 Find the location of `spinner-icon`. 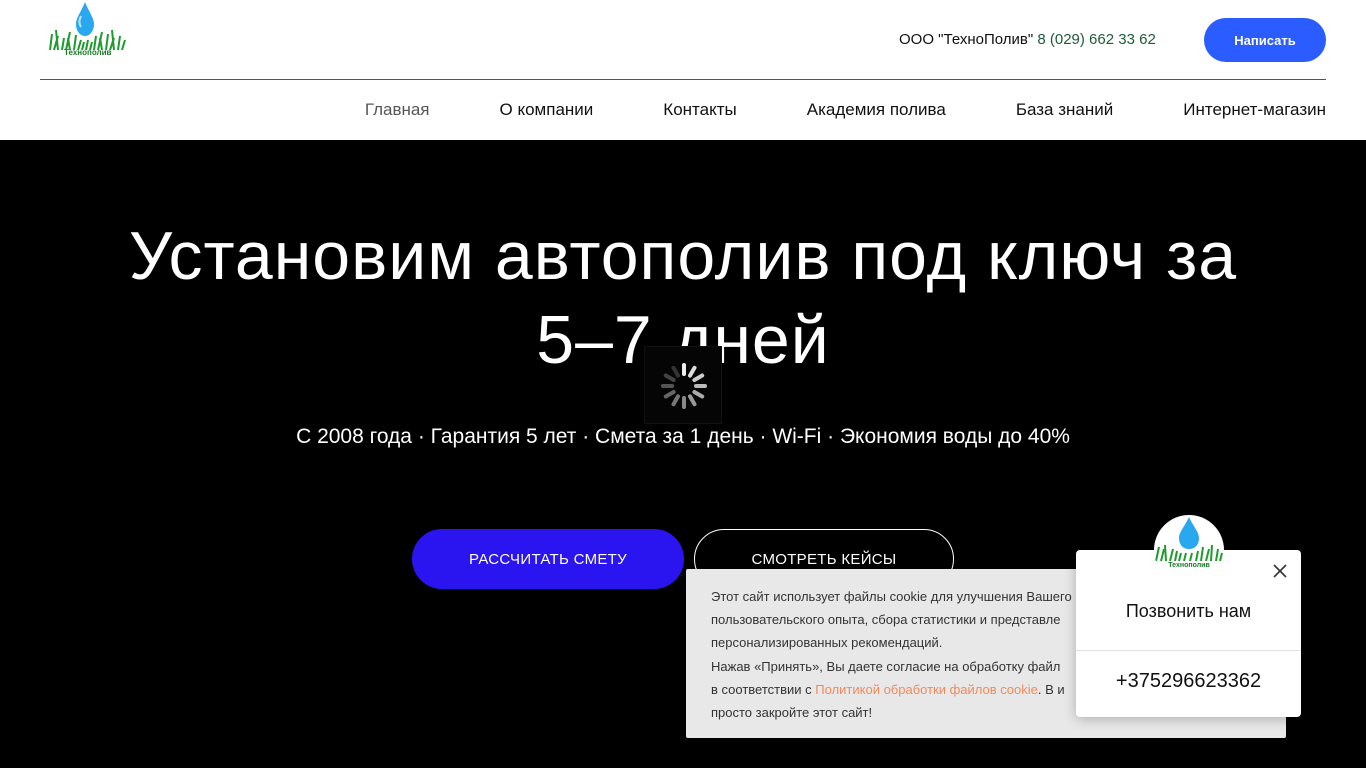

spinner-icon is located at coordinates (684, 386).